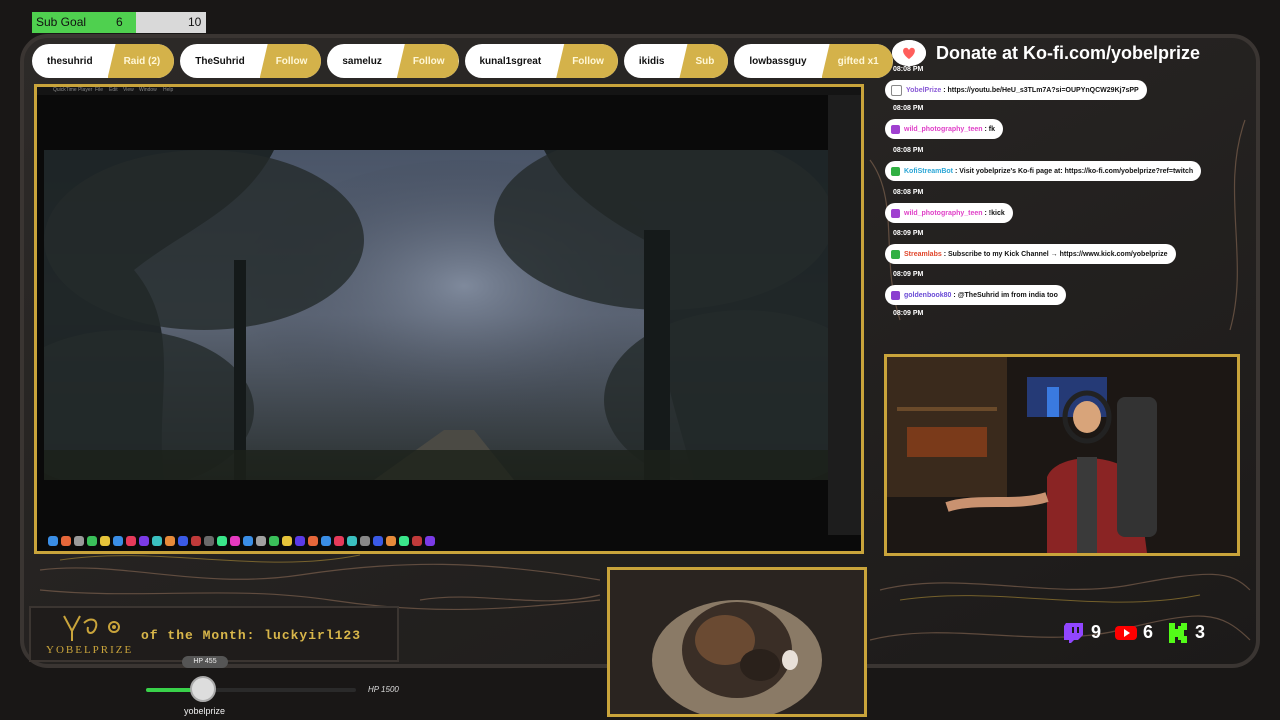 The image size is (1280, 720). What do you see at coordinates (895, 295) in the screenshot?
I see `subscriber-badge-icon` at bounding box center [895, 295].